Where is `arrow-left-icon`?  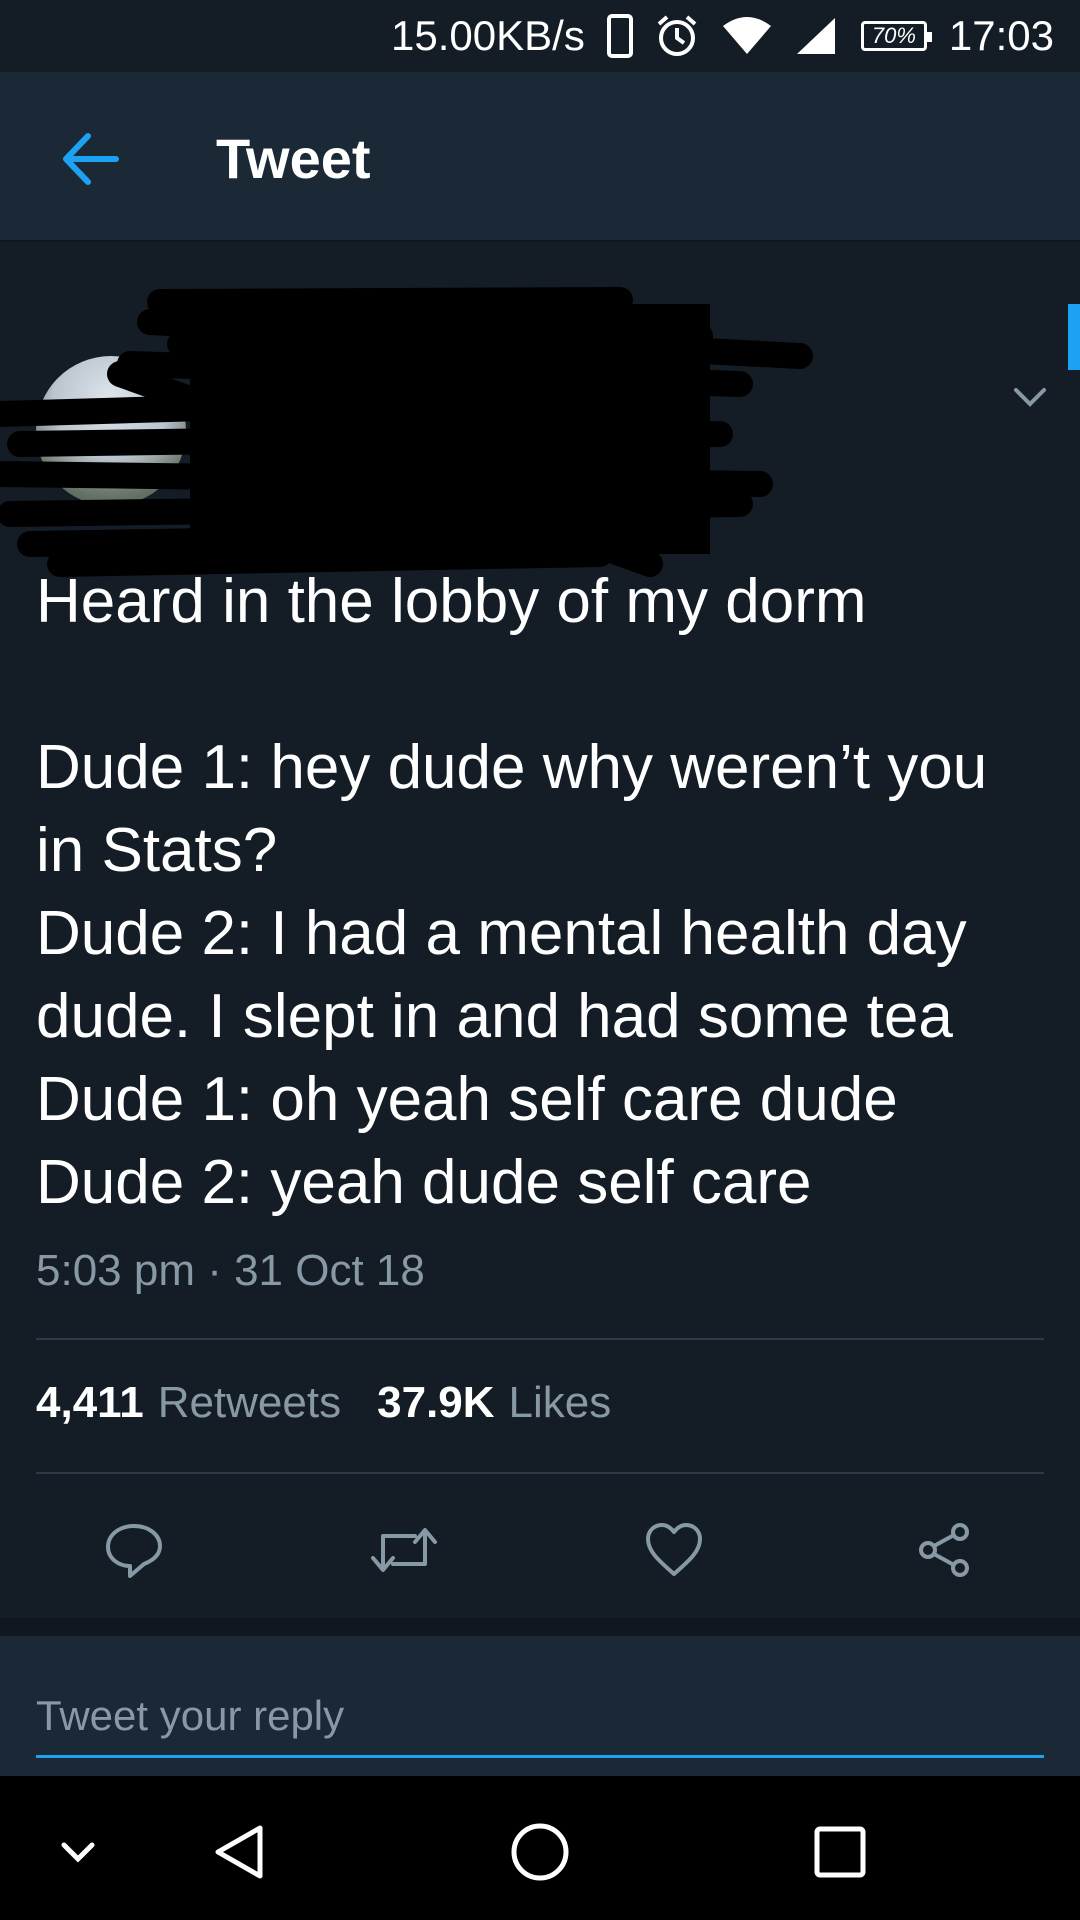 arrow-left-icon is located at coordinates (91, 159).